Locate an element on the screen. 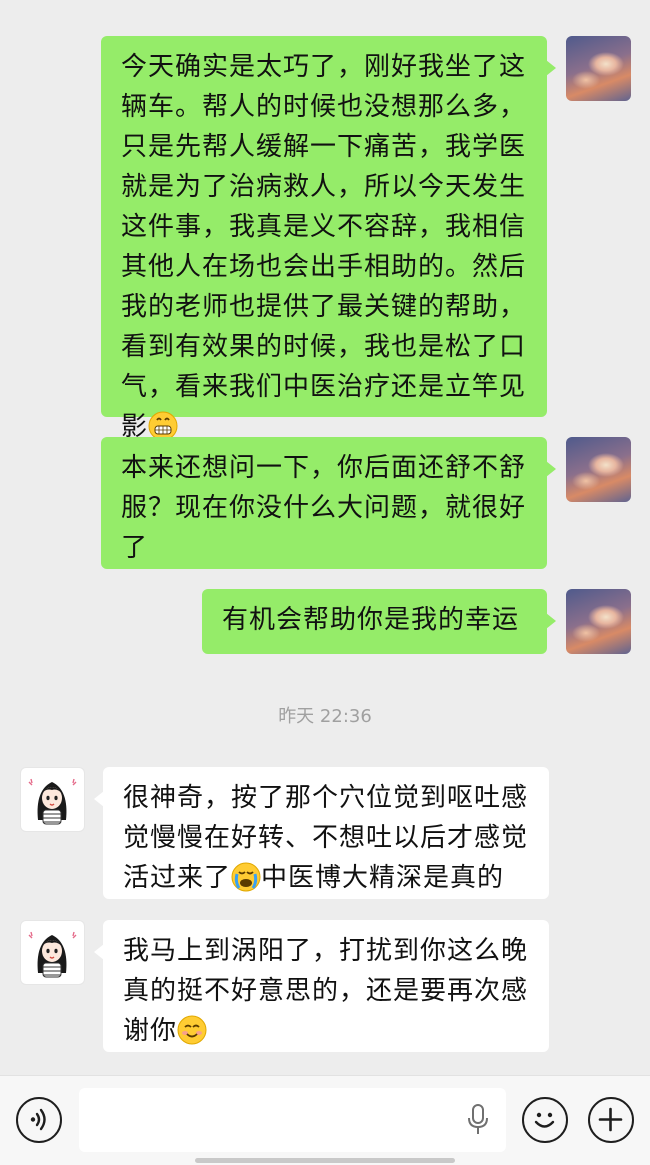  emoji-button is located at coordinates (545, 1120).